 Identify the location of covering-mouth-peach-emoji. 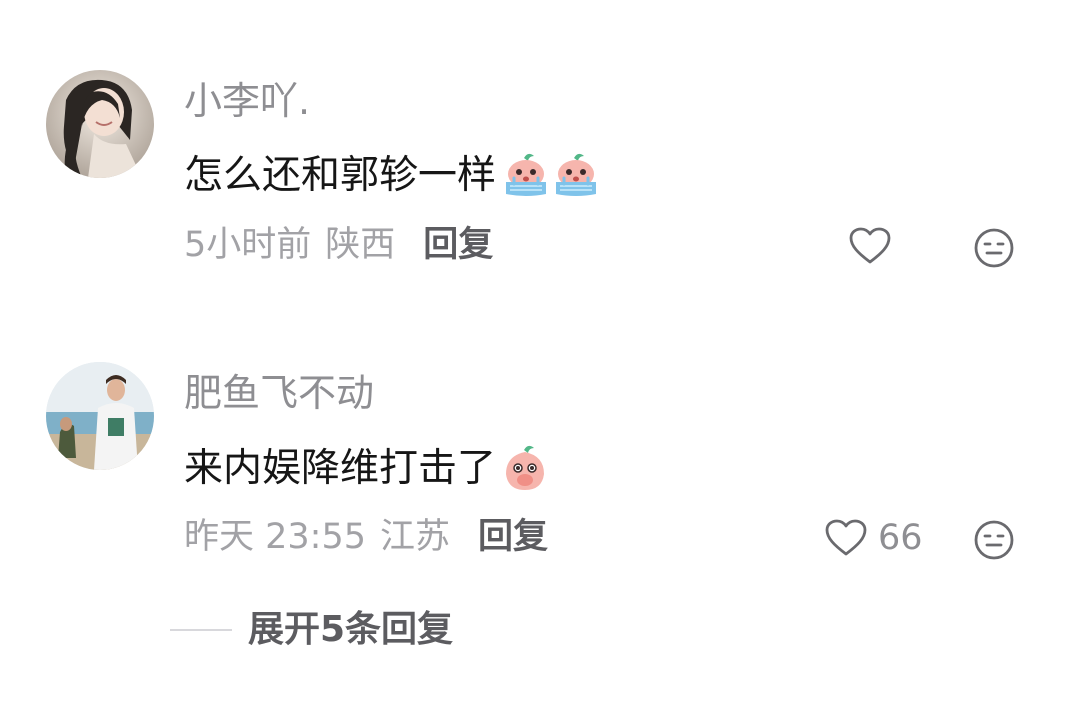
(525, 467).